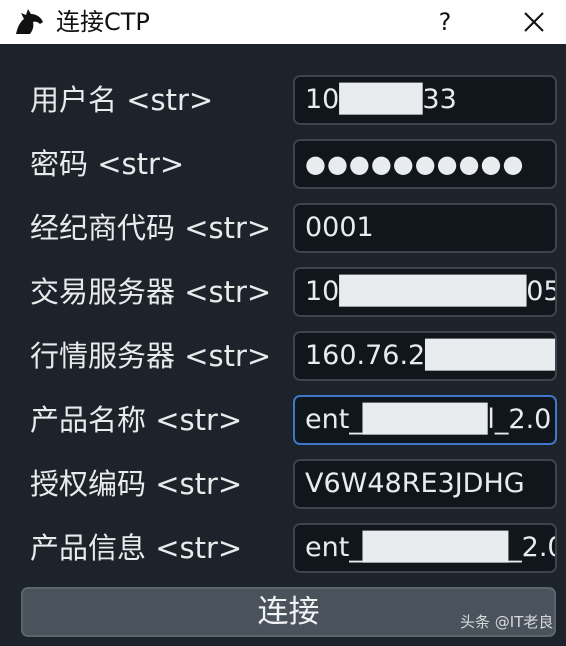 The width and height of the screenshot is (566, 646). I want to click on product-name-label: 产品名称 <str>, so click(136, 420).